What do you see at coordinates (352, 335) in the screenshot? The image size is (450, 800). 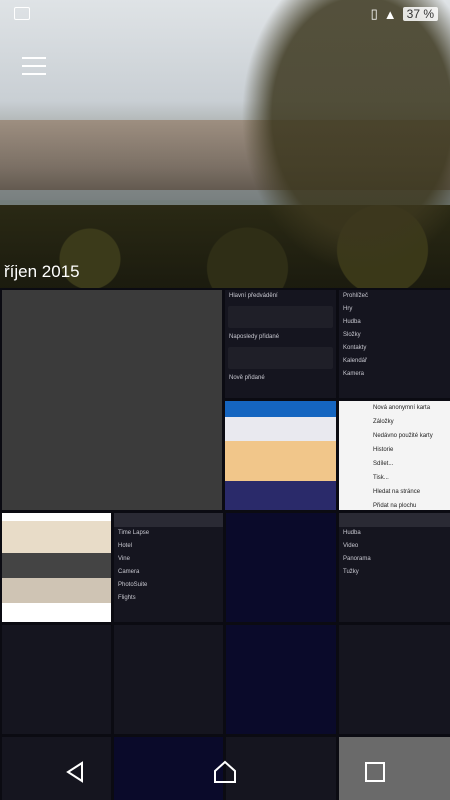 I see `thumbnail-text: Složky` at bounding box center [352, 335].